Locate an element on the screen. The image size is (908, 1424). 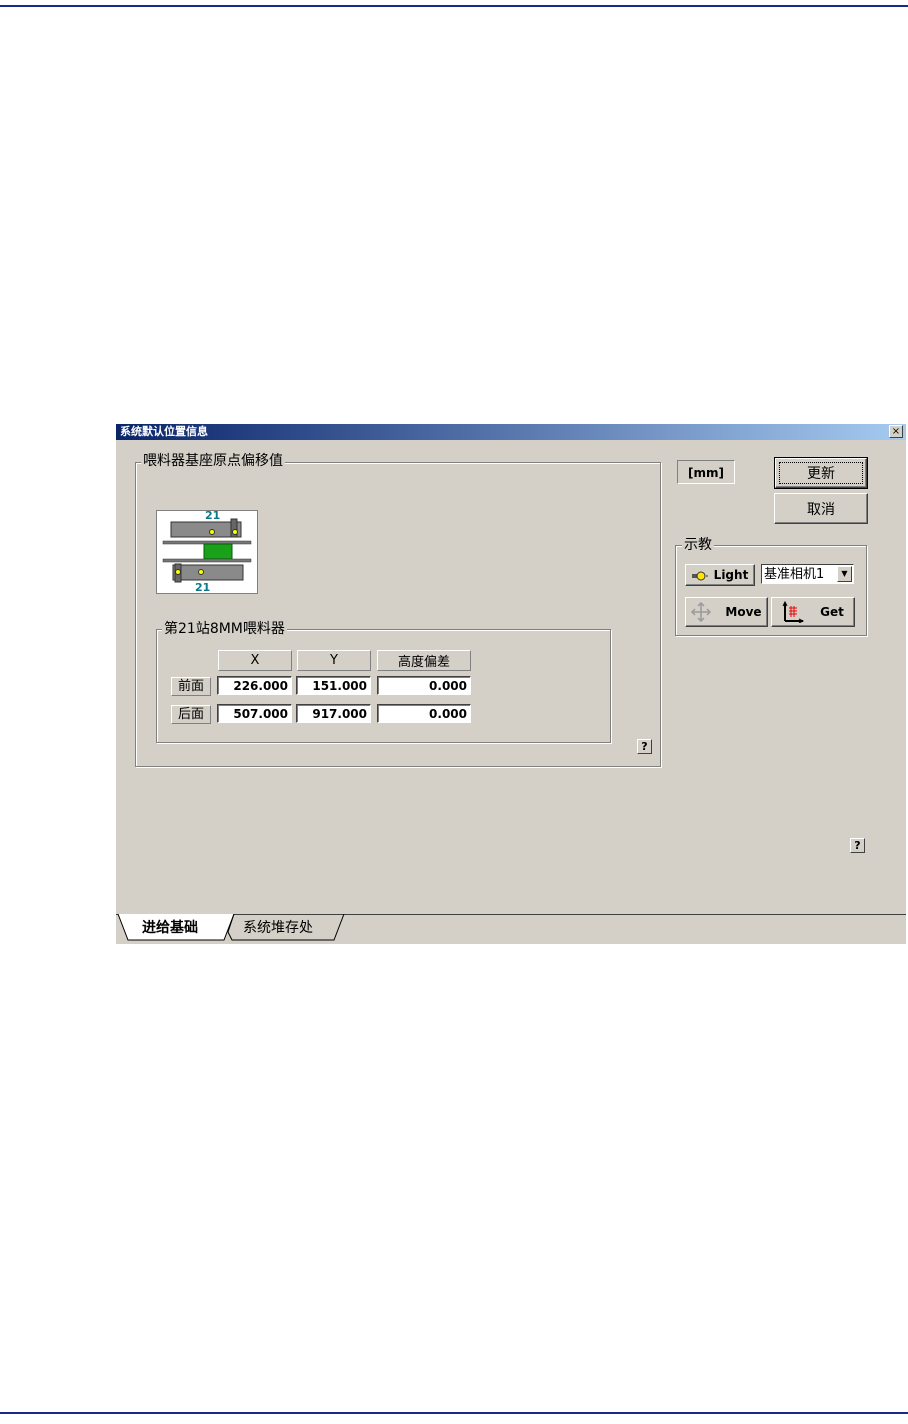
light-button: Light is located at coordinates (720, 575).